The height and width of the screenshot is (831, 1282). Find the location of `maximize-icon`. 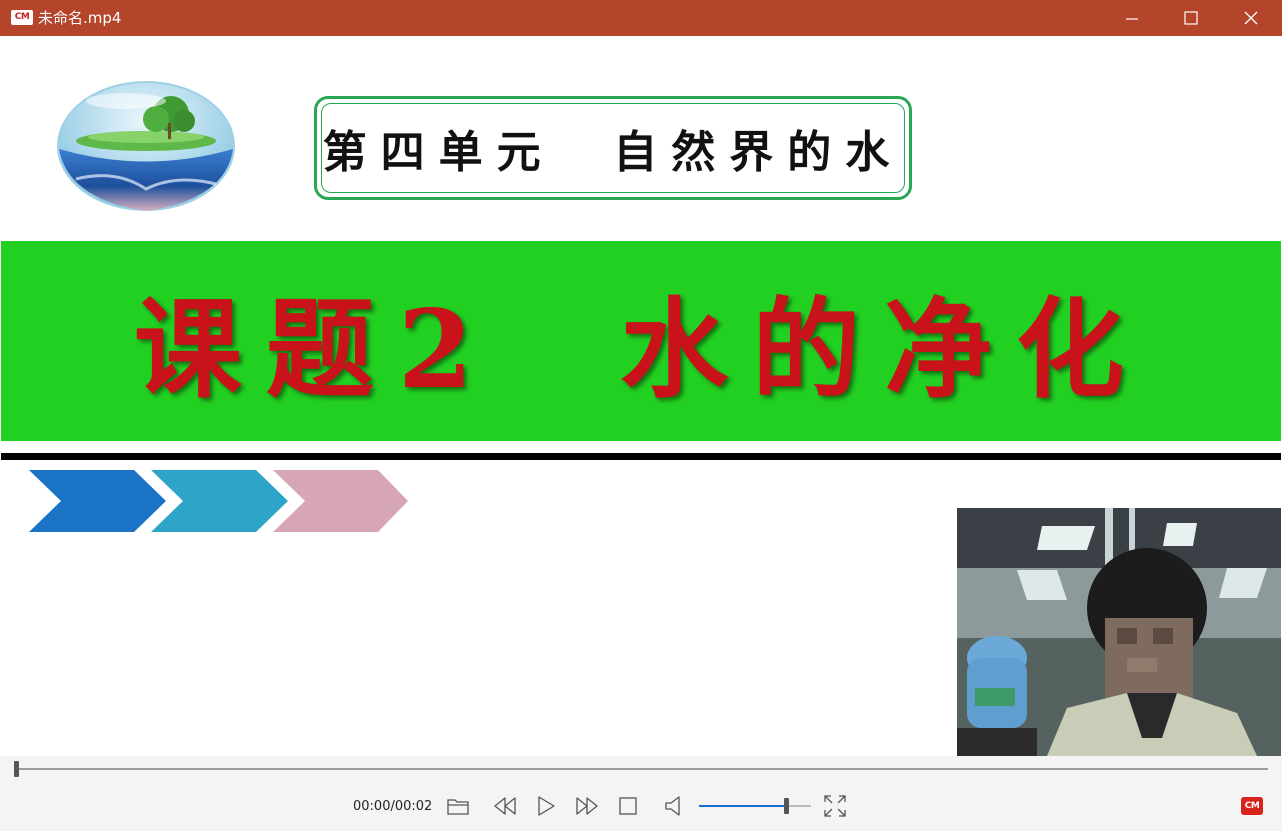

maximize-icon is located at coordinates (1191, 18).